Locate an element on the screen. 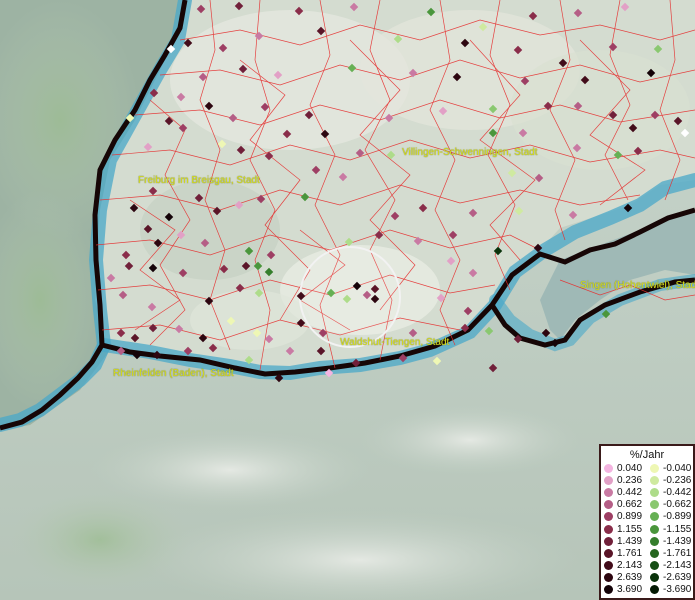 This screenshot has height=600, width=695. legend-entry: -0.236 is located at coordinates (670, 480).